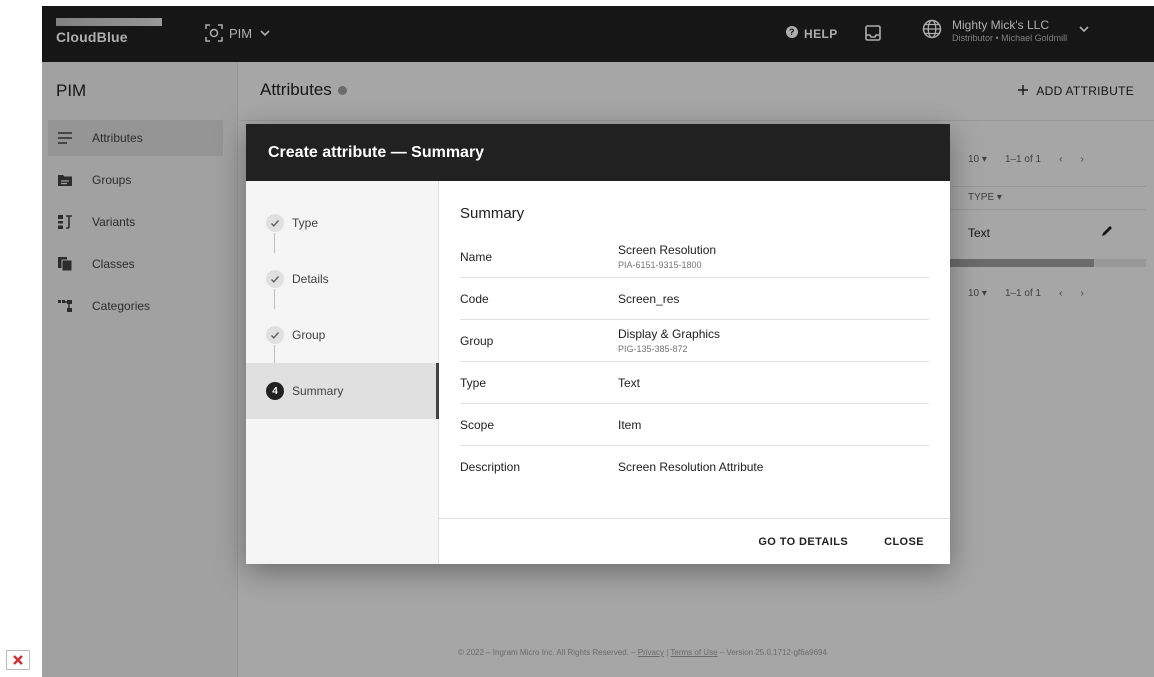 The image size is (1154, 677). Describe the element at coordinates (630, 424) in the screenshot. I see `summary-value: Item` at that location.